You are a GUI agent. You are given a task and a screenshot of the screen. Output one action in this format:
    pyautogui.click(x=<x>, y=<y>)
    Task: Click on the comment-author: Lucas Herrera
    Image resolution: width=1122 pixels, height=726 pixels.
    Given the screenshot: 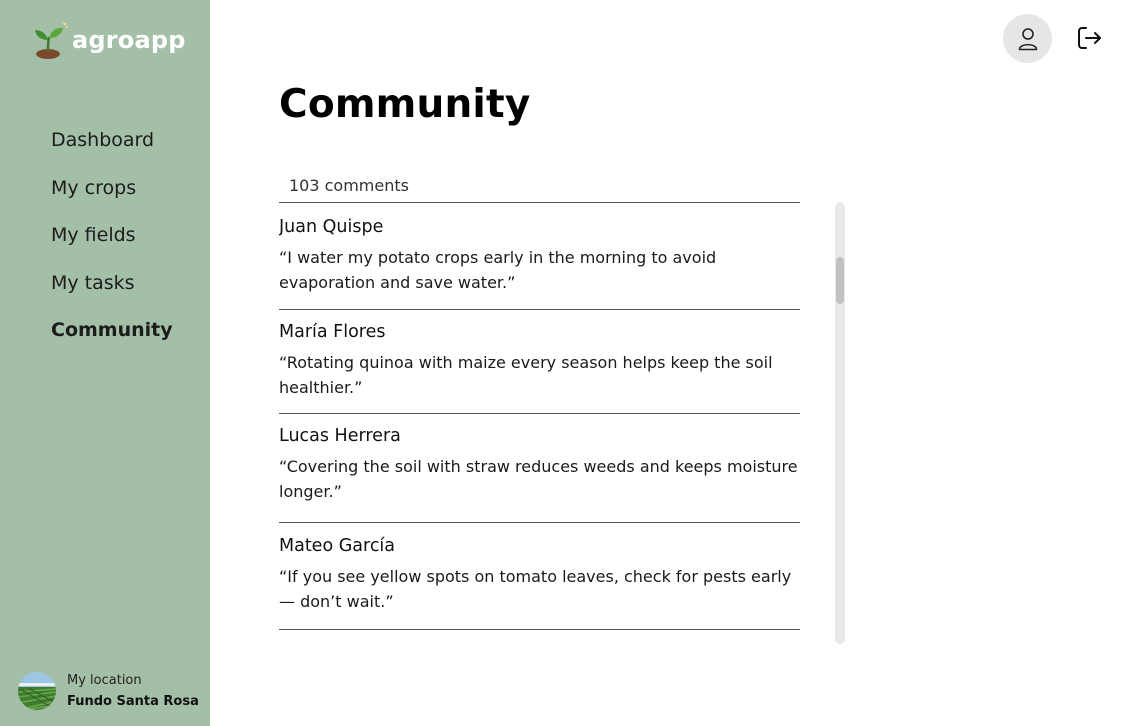 What is the action you would take?
    pyautogui.click(x=340, y=436)
    